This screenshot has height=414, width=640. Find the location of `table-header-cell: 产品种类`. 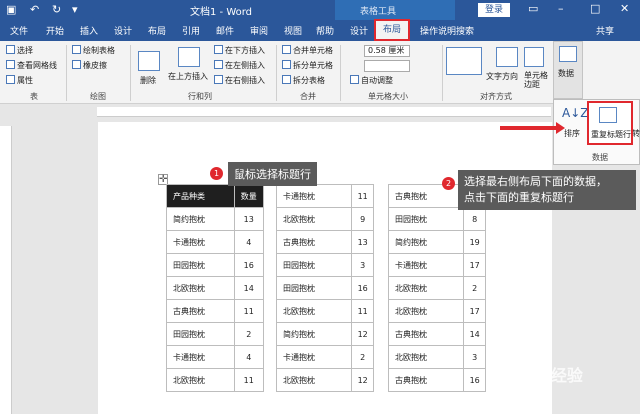

table-header-cell: 产品种类 is located at coordinates (200, 196).